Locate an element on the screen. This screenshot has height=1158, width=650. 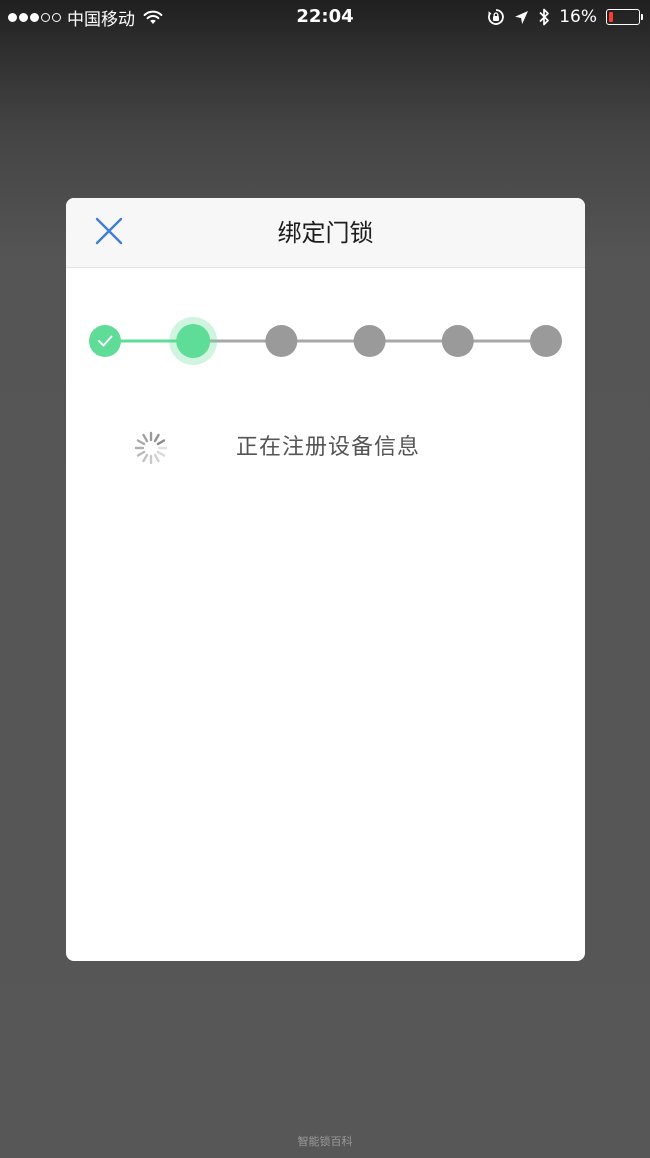
status-row: 正在注册设备信息 is located at coordinates (325, 448).